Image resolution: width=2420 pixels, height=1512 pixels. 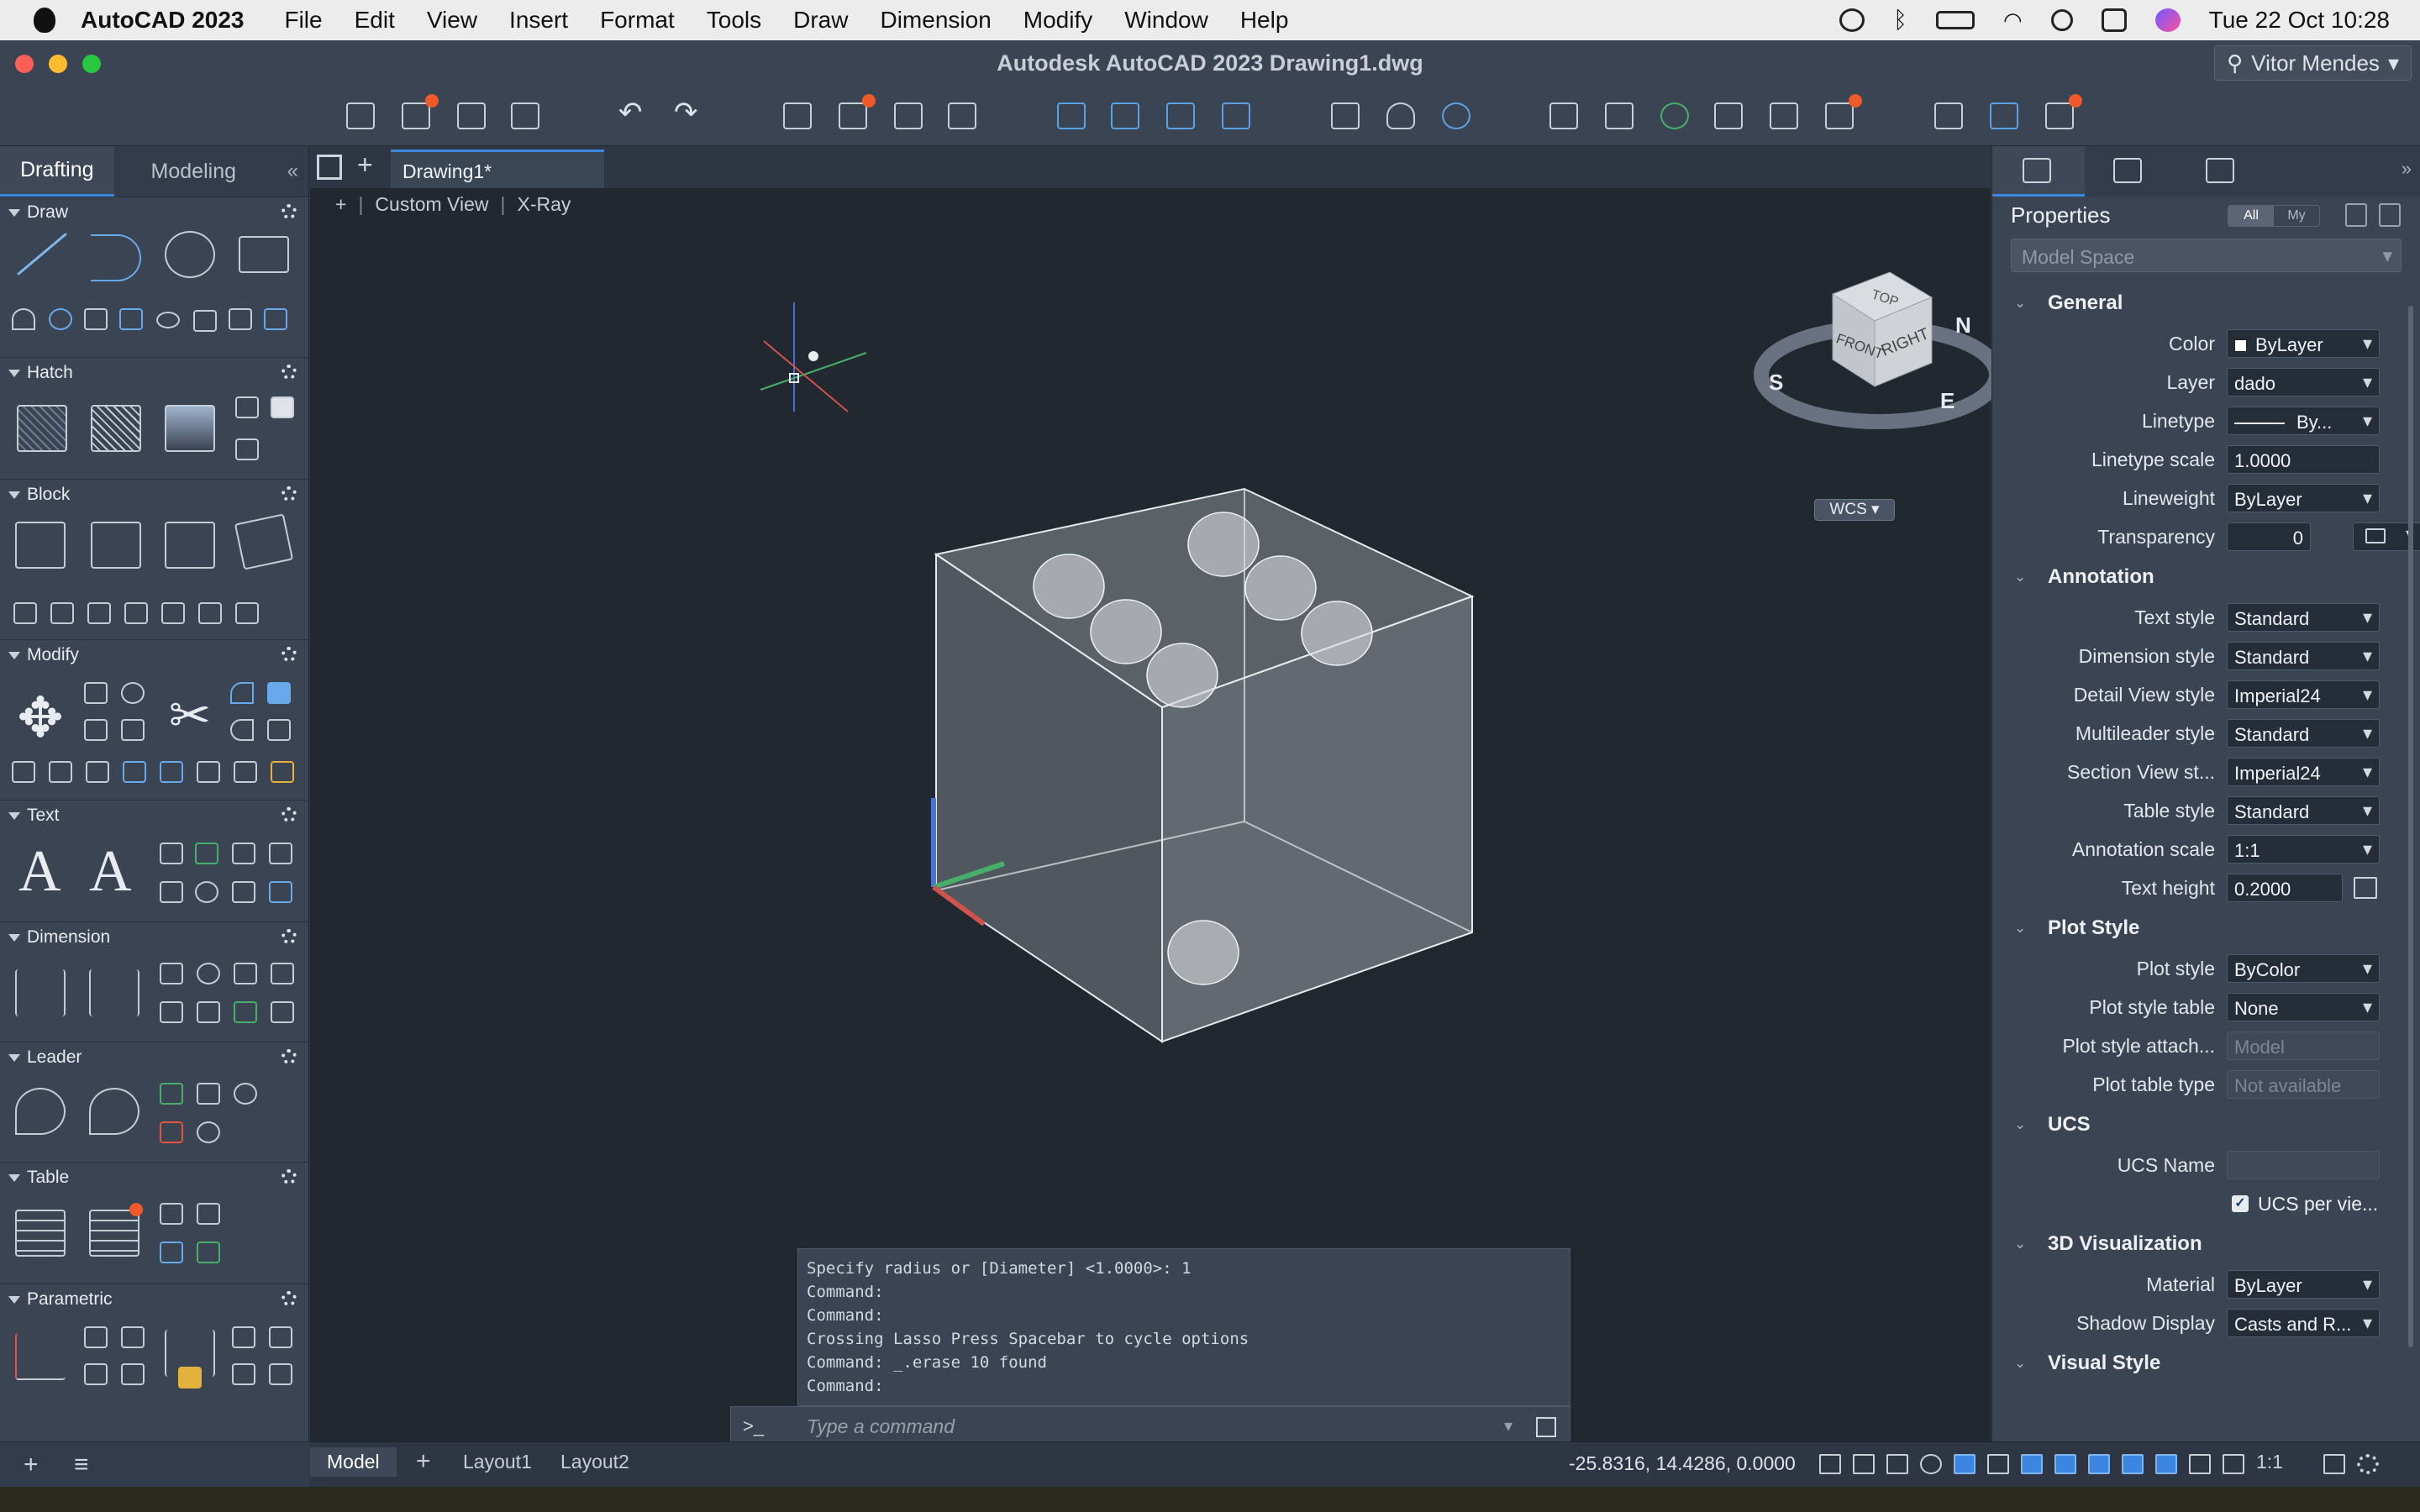 I want to click on export-icon, so click(x=1125, y=115).